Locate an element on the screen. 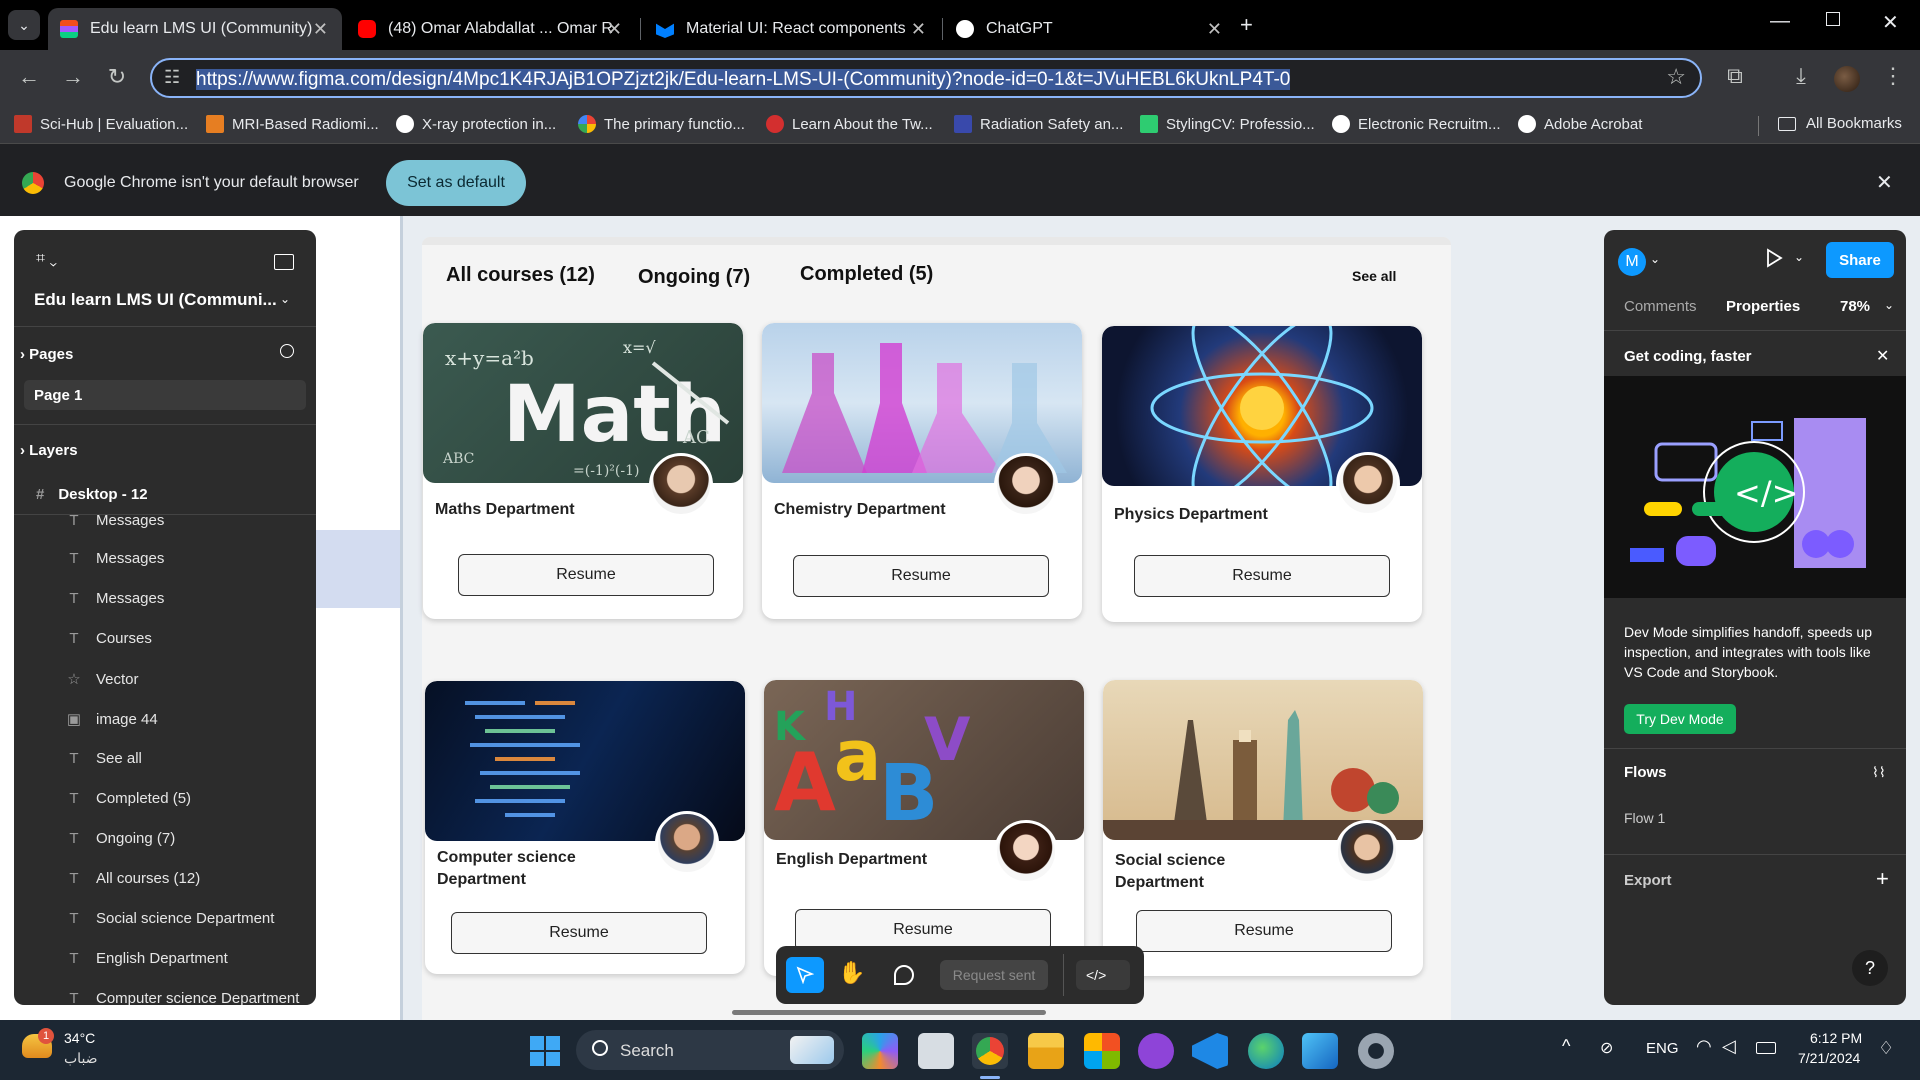 The height and width of the screenshot is (1080, 1920). zoom-level: 78% is located at coordinates (1855, 306).